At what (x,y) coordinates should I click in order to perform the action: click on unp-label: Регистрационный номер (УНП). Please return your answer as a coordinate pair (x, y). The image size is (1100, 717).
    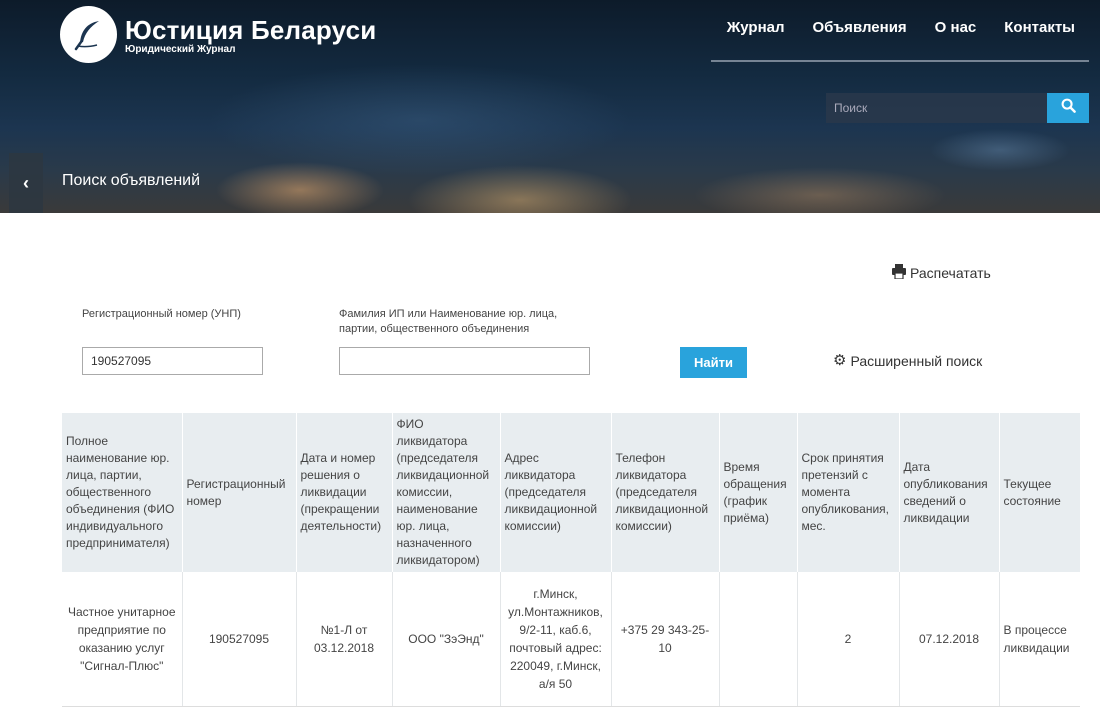
    Looking at the image, I should click on (161, 314).